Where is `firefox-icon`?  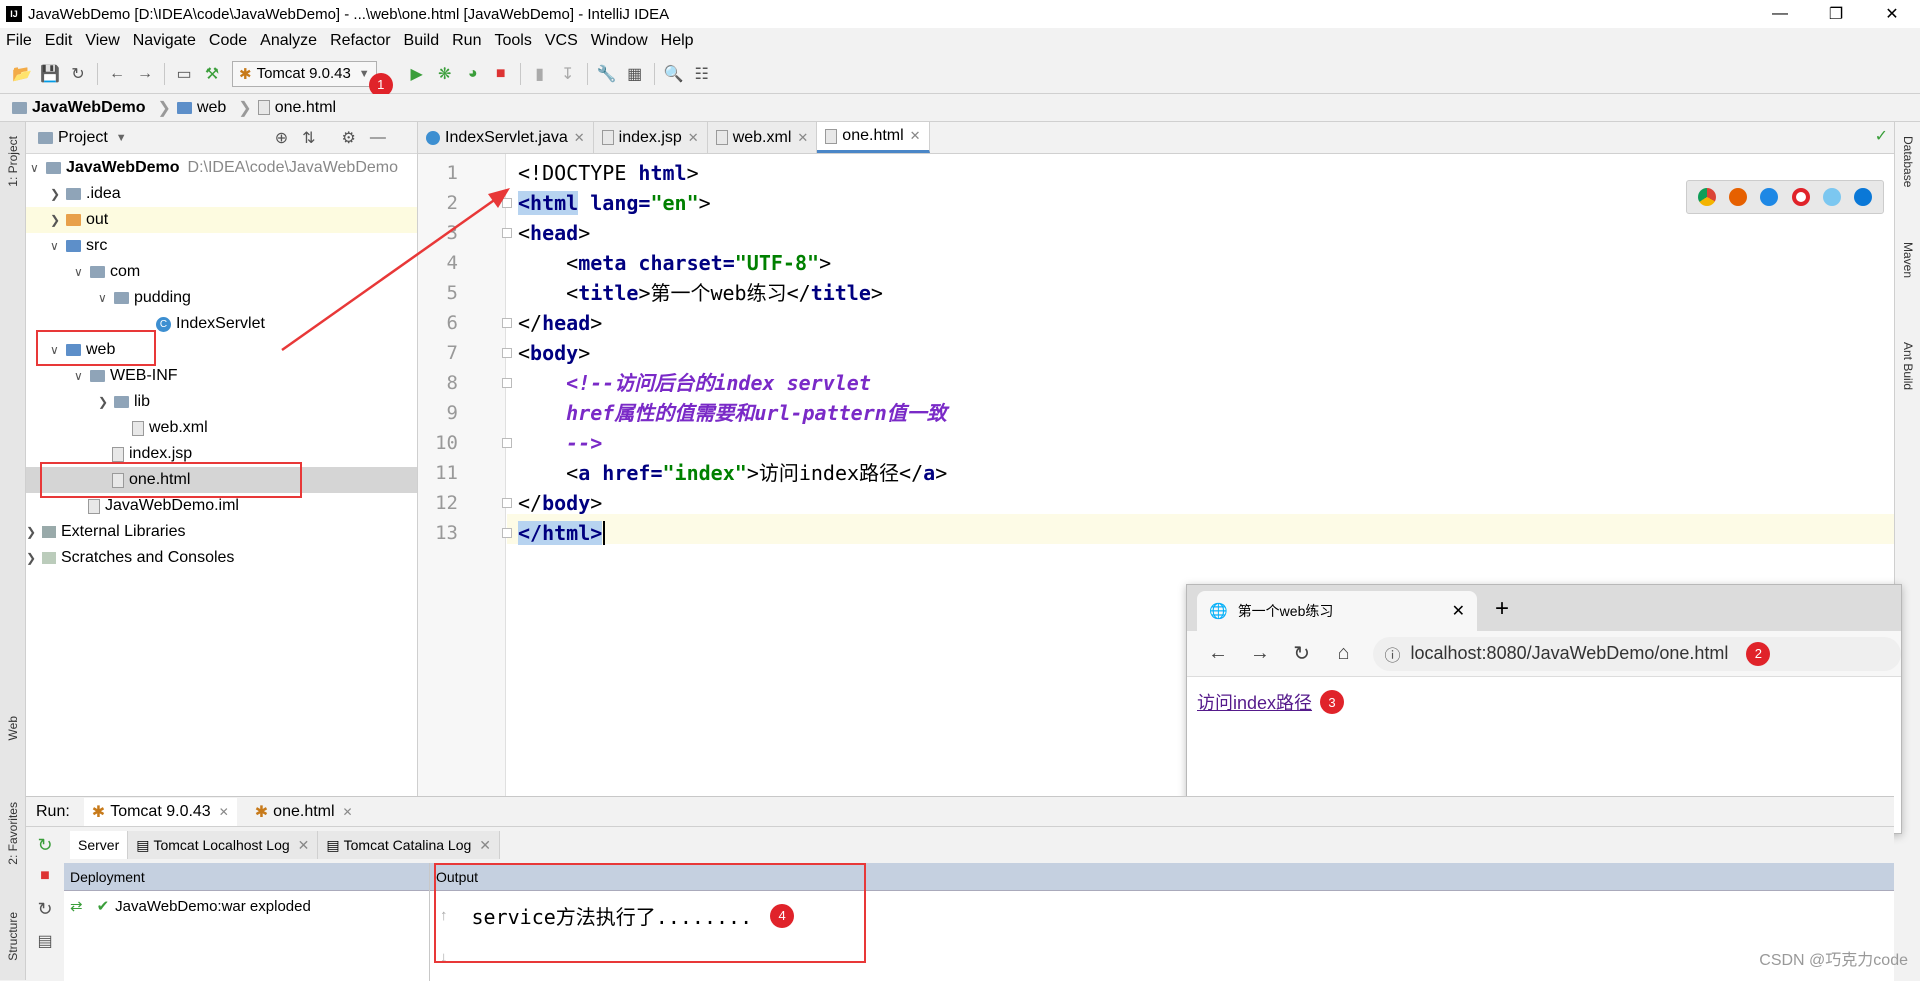 firefox-icon is located at coordinates (1738, 197).